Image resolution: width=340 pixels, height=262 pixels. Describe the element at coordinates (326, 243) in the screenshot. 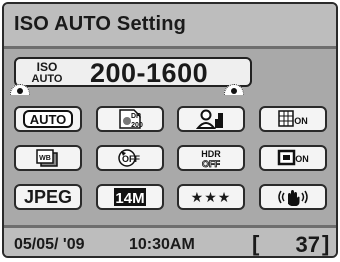

I see `shots-bracket-close: ]` at that location.